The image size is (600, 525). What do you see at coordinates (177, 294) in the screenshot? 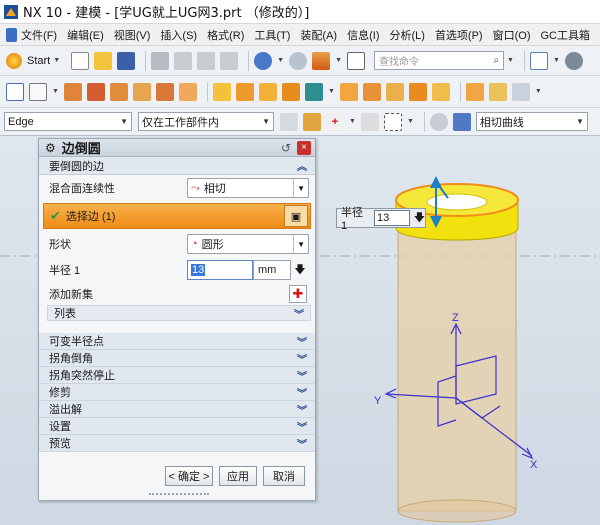
I see `add-set-row: 添加新集 ✚` at bounding box center [177, 294].